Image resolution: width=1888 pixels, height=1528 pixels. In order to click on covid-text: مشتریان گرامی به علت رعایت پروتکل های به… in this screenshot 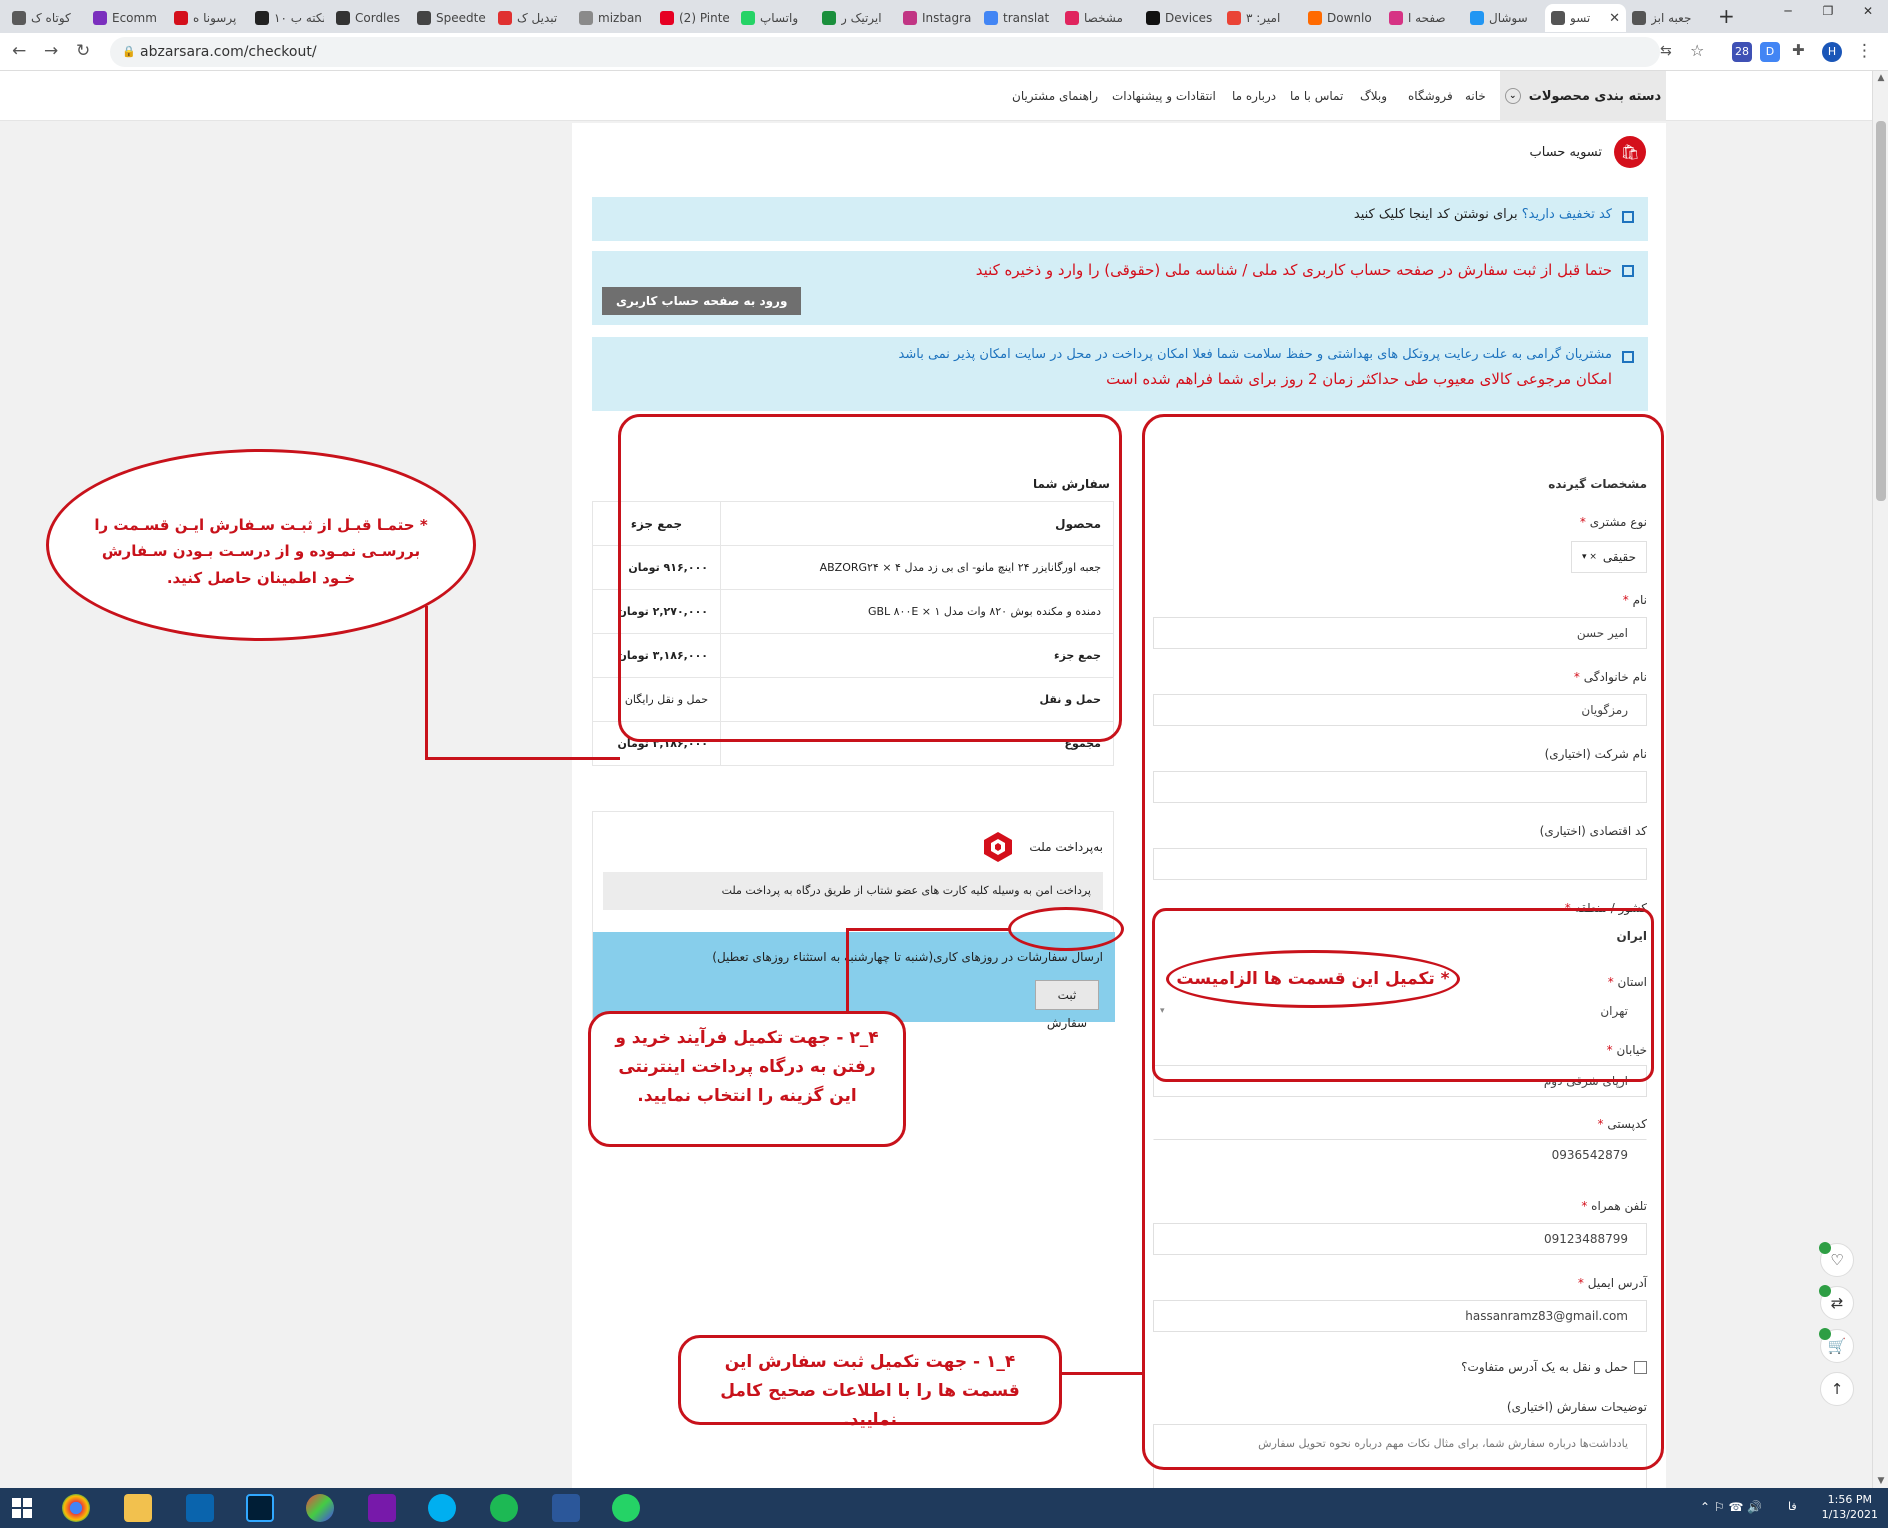, I will do `click(1255, 354)`.